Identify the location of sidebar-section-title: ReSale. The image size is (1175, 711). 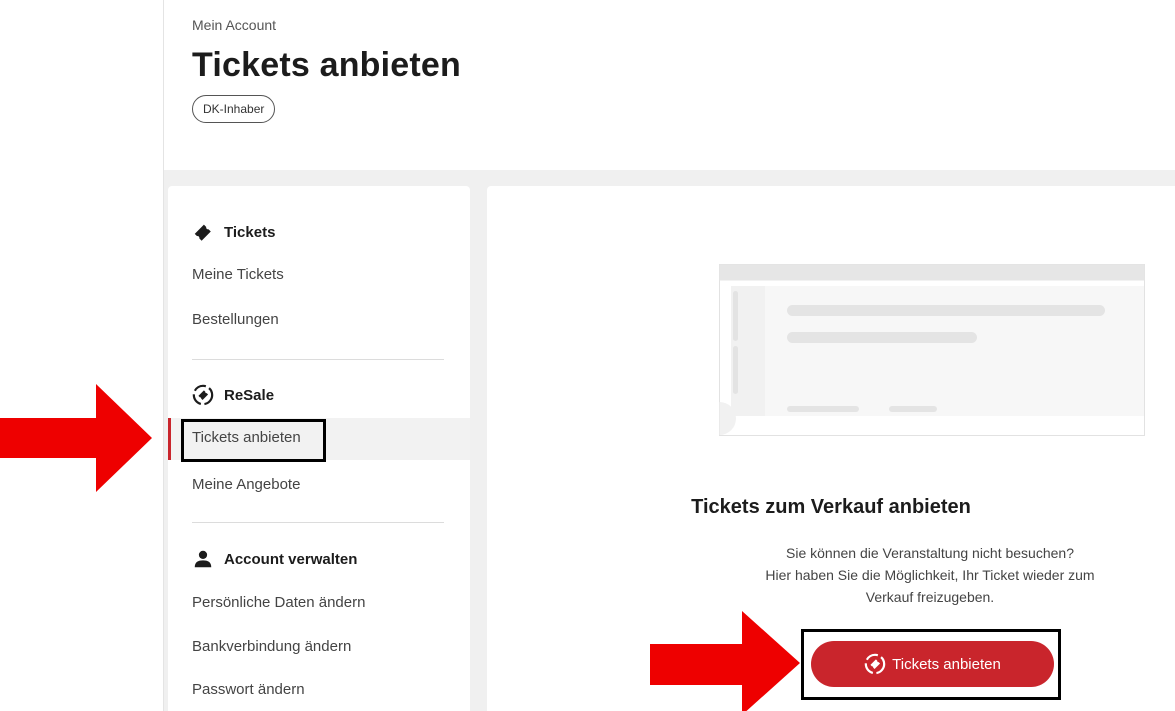
(249, 395).